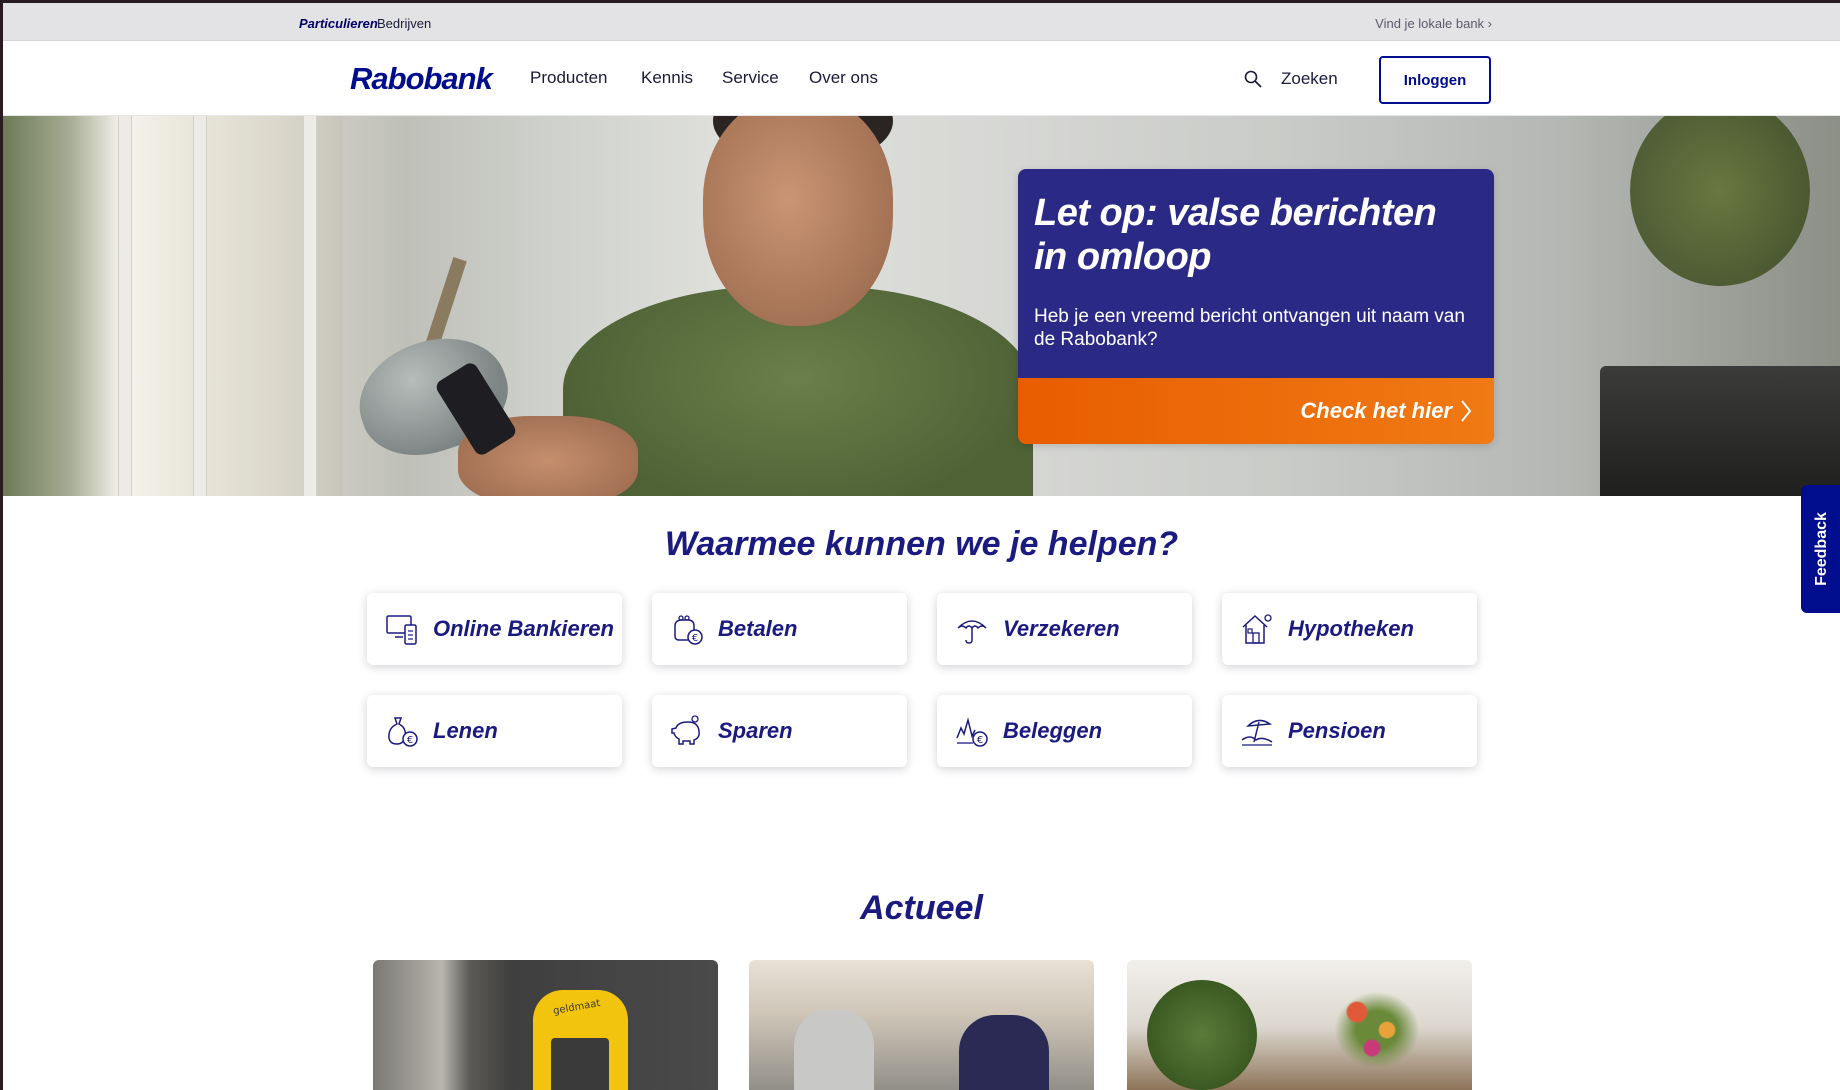  What do you see at coordinates (1337, 730) in the screenshot?
I see `tile-label: Pensioen` at bounding box center [1337, 730].